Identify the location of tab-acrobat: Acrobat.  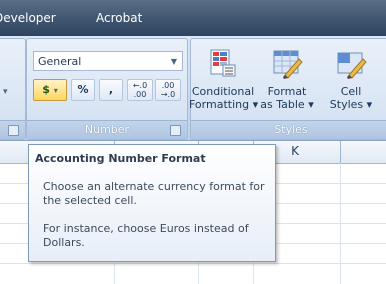
(119, 18).